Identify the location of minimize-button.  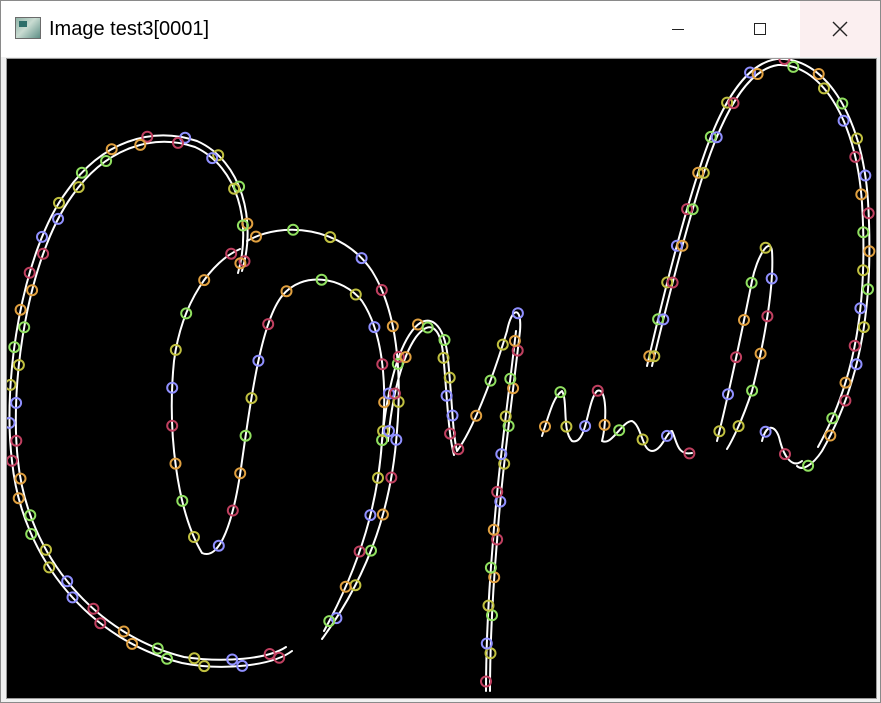
(678, 29).